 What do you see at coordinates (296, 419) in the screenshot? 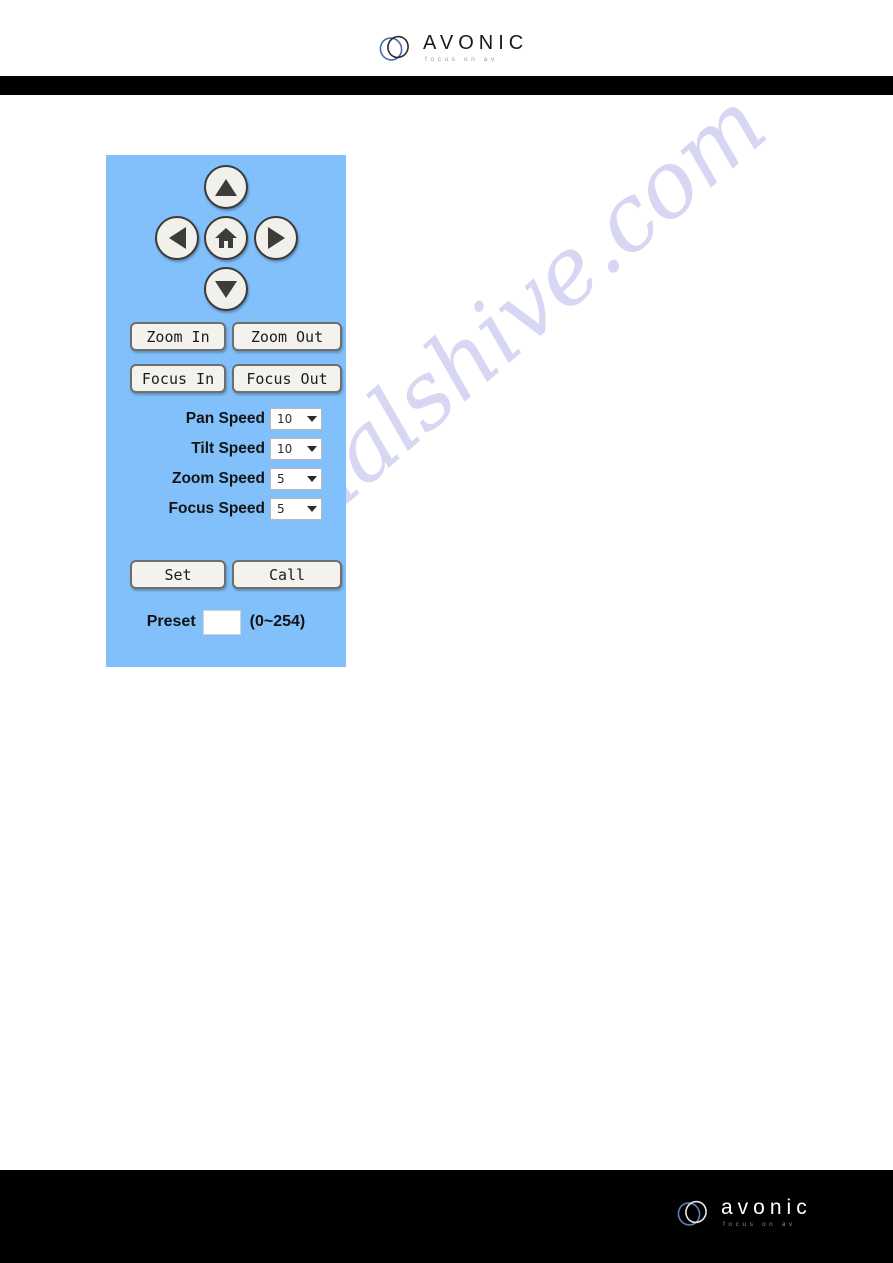
I see `pan-speed-select: 10` at bounding box center [296, 419].